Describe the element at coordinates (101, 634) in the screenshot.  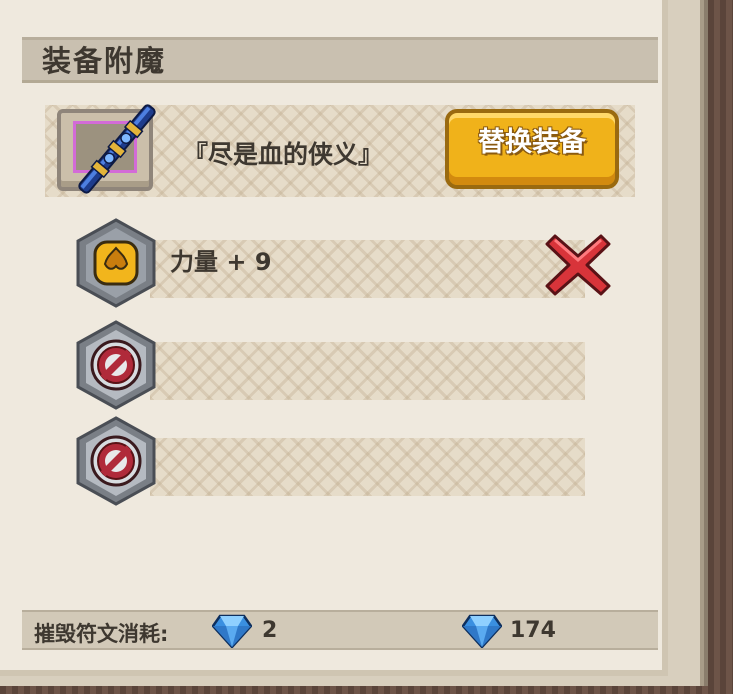
I see `destroy-cost-label: 摧毁符文消耗:` at that location.